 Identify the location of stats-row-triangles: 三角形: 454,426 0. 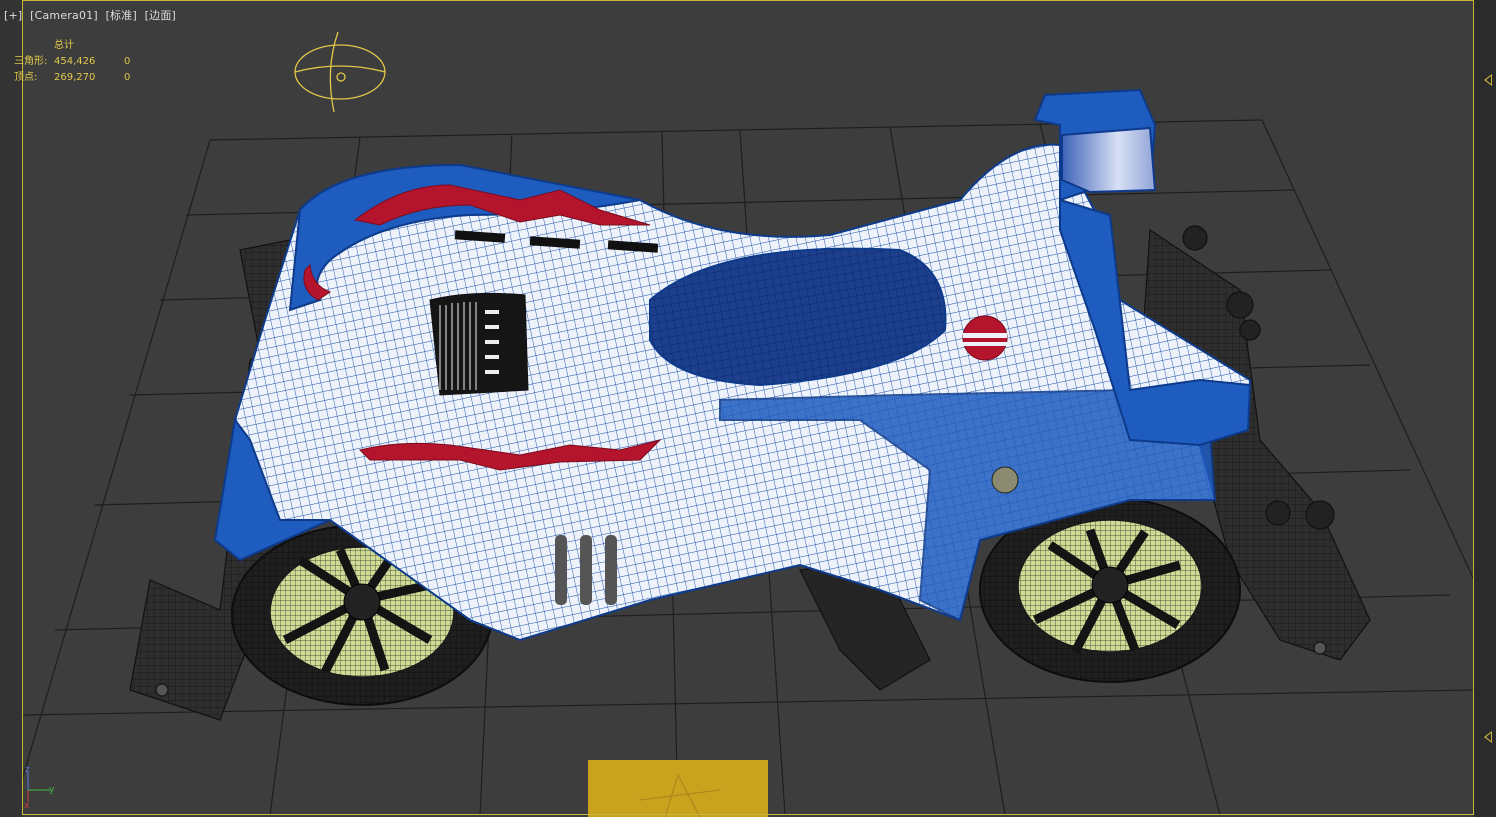
(72, 62).